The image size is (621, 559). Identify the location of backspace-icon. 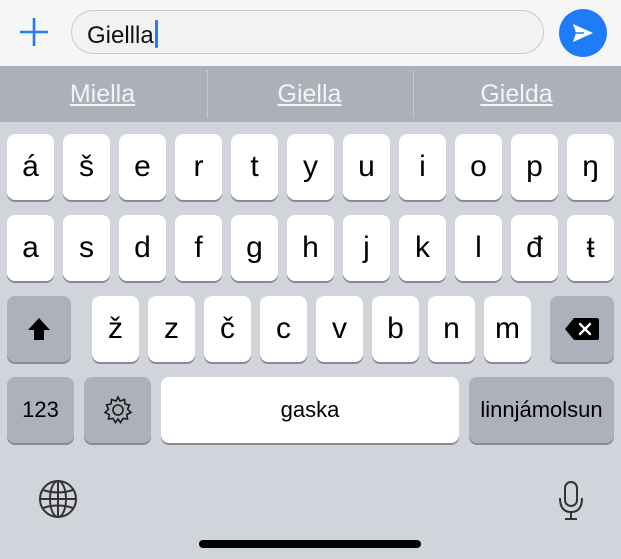
(582, 329).